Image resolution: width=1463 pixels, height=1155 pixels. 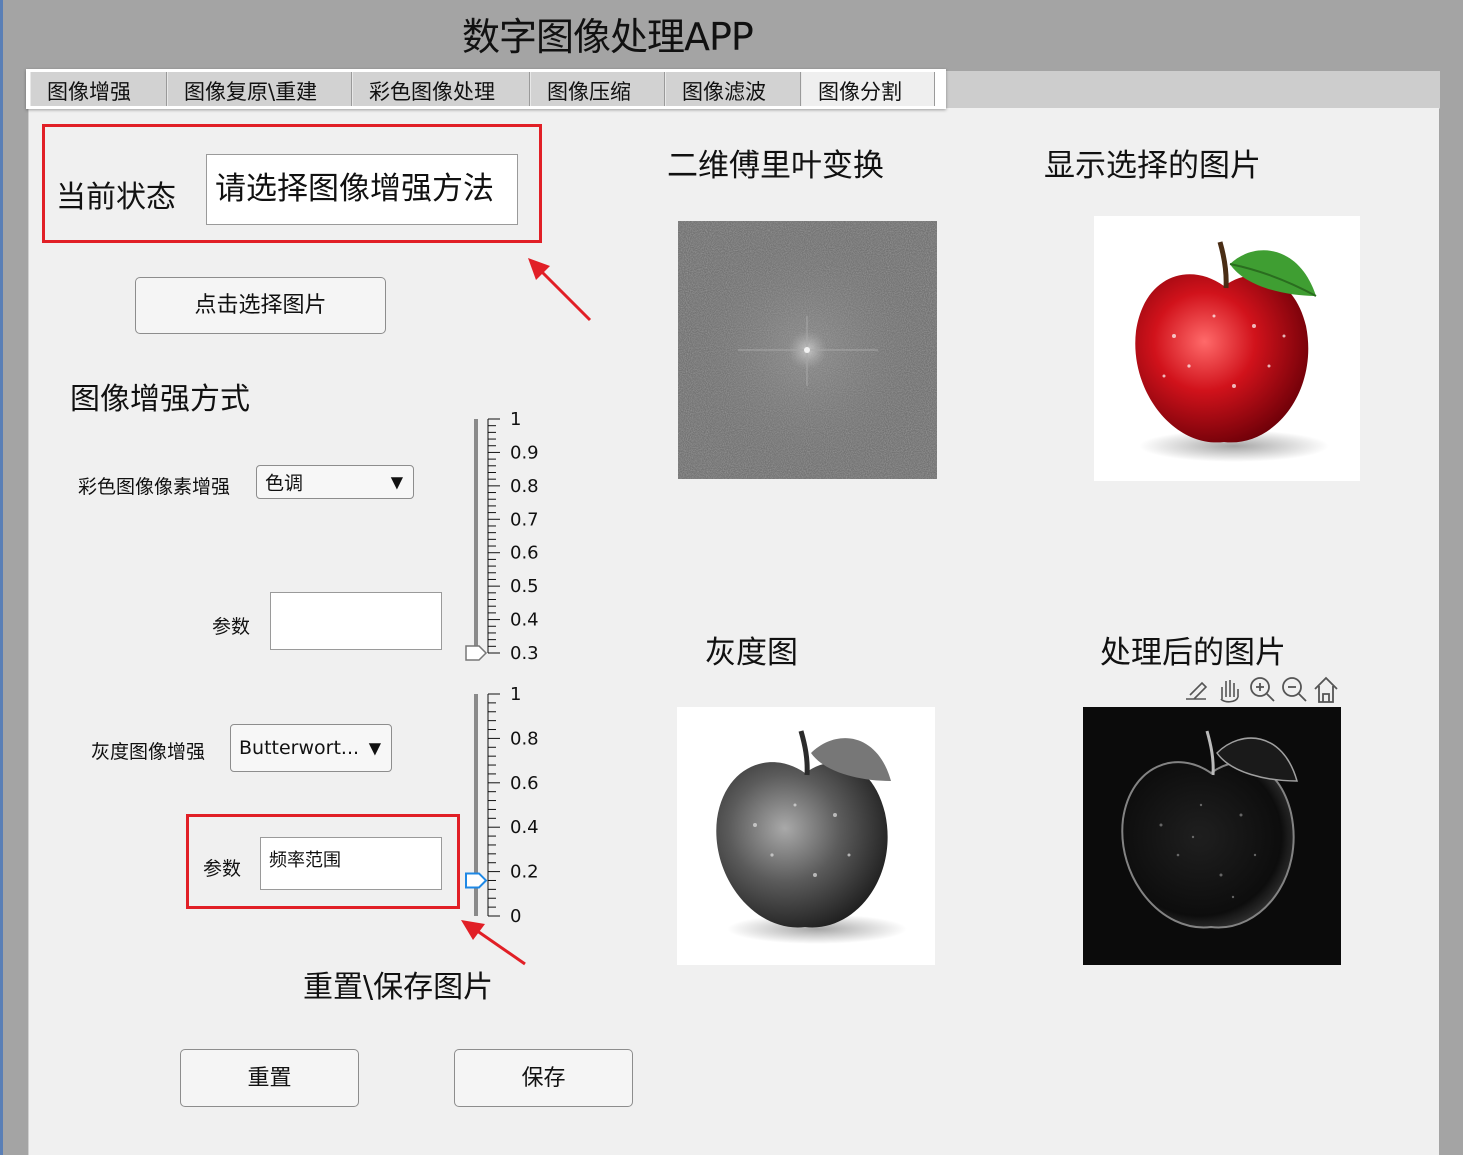 What do you see at coordinates (733, 89) in the screenshot?
I see `tab-image-filtering: 图像滤波` at bounding box center [733, 89].